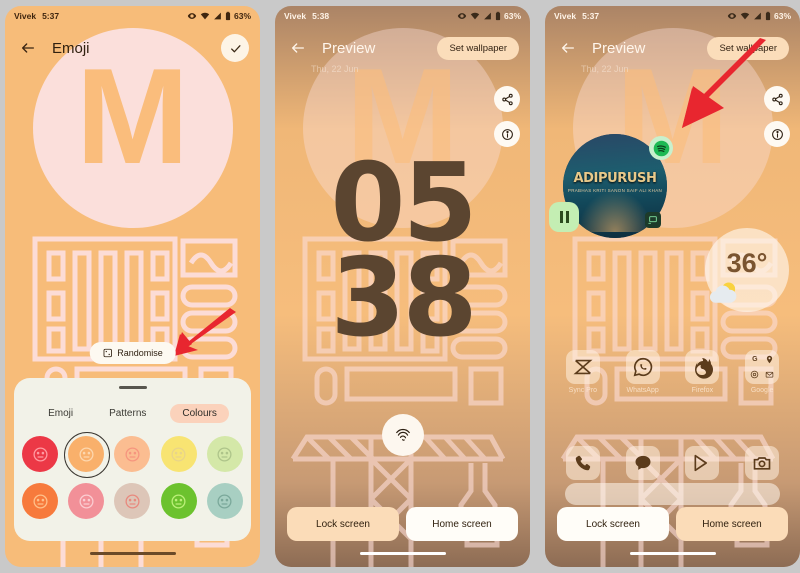 The image size is (800, 573). What do you see at coordinates (205, 16) in the screenshot?
I see `wifi-icon` at bounding box center [205, 16].